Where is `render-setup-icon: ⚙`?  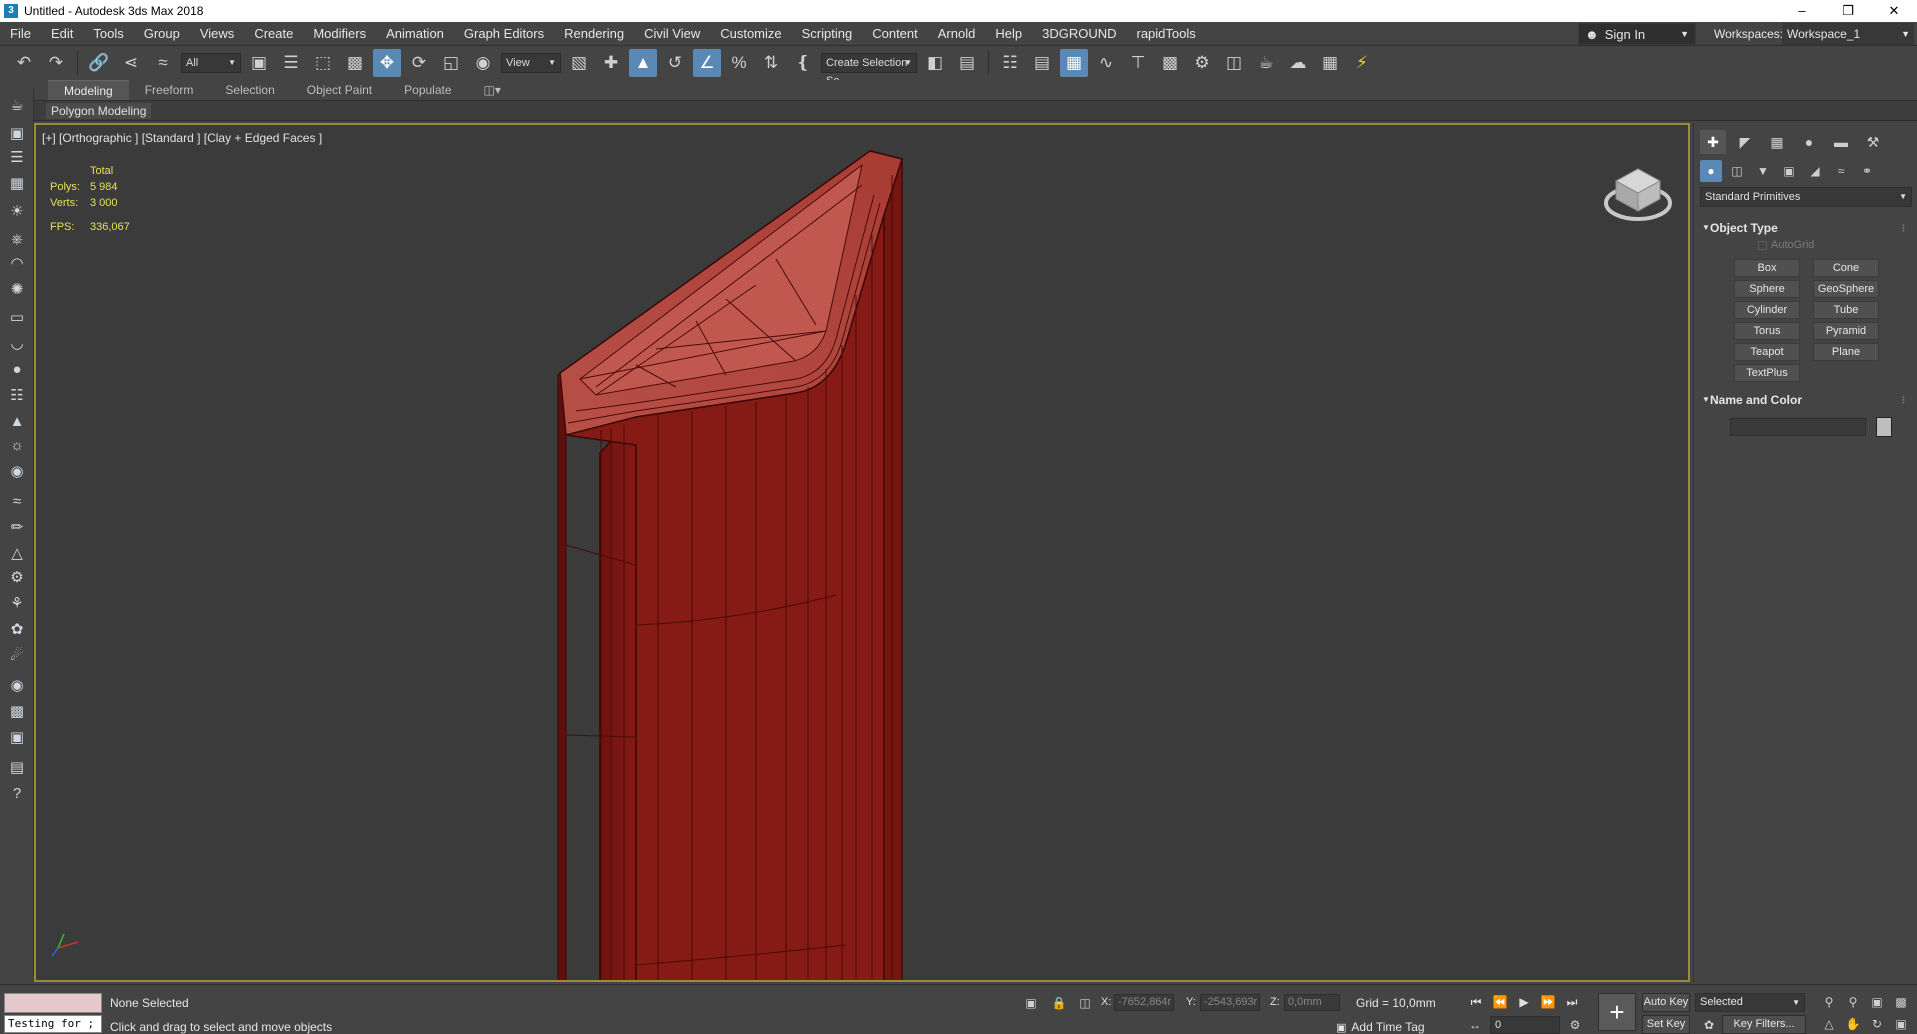
render-setup-icon: ⚙ is located at coordinates (1202, 63).